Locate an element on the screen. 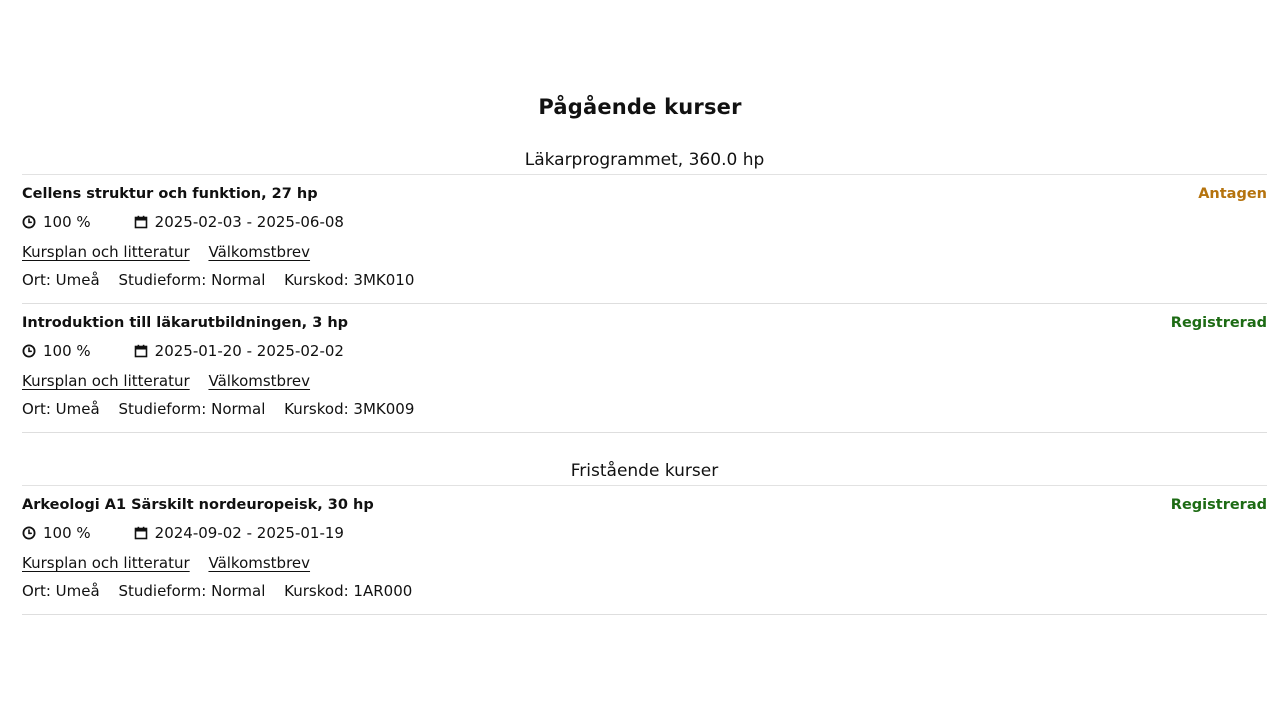 Image resolution: width=1280 pixels, height=720 pixels. course-meta: 100 % 2025-02-03 - 2025-06-08 is located at coordinates (183, 222).